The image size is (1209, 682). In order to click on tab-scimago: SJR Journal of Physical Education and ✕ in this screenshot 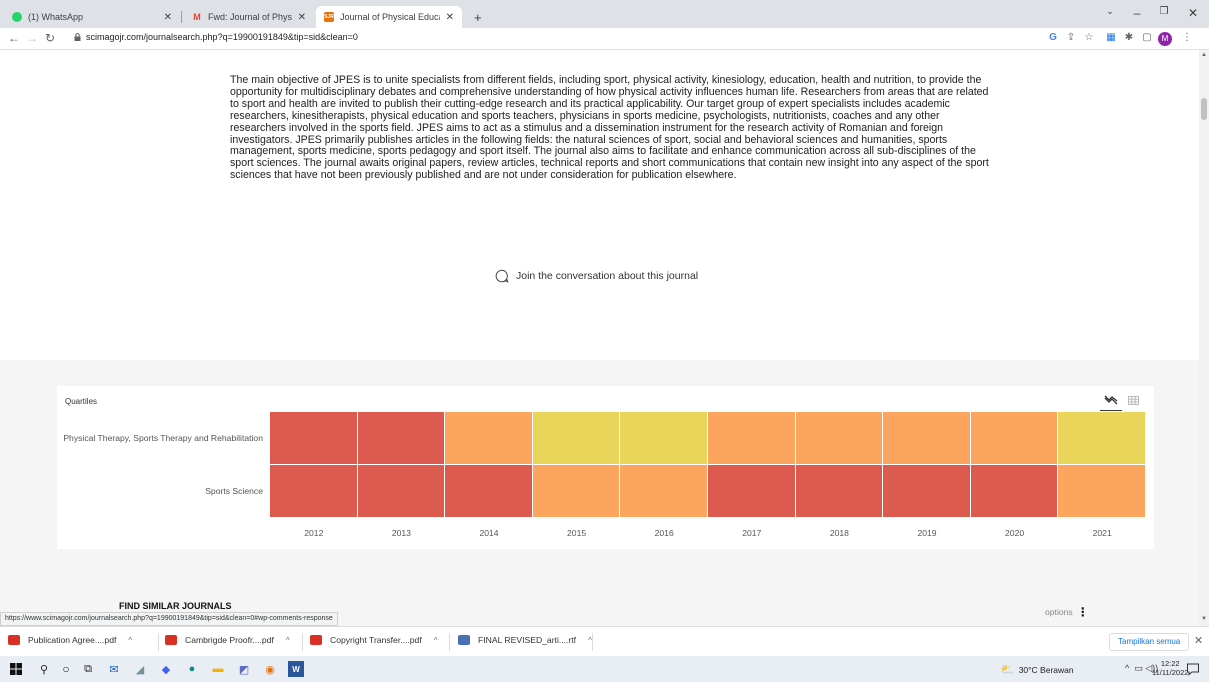, I will do `click(389, 17)`.